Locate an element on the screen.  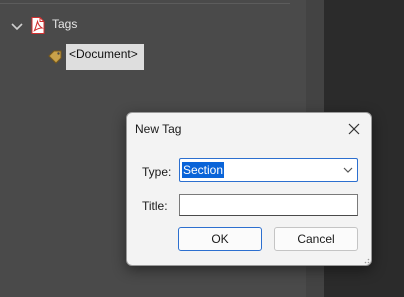
tree-item-label: <Document> is located at coordinates (103, 54).